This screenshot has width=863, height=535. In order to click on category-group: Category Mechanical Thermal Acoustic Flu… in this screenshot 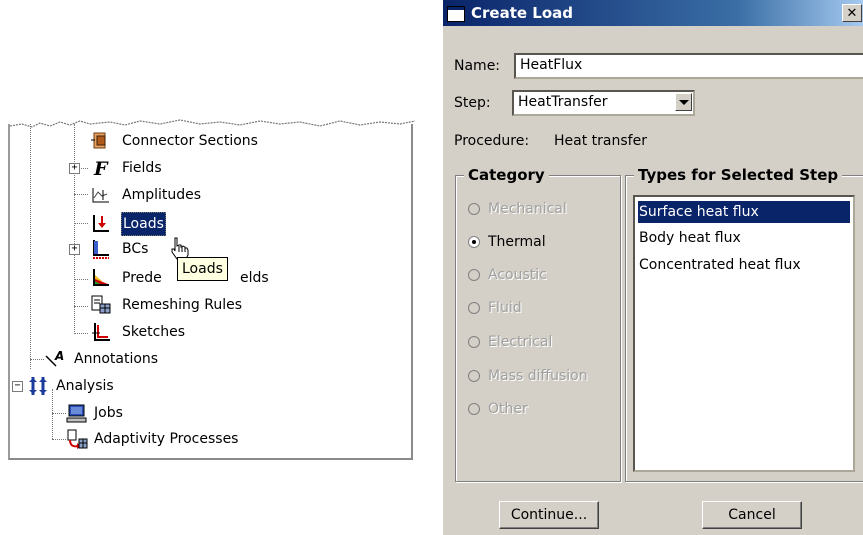, I will do `click(538, 324)`.